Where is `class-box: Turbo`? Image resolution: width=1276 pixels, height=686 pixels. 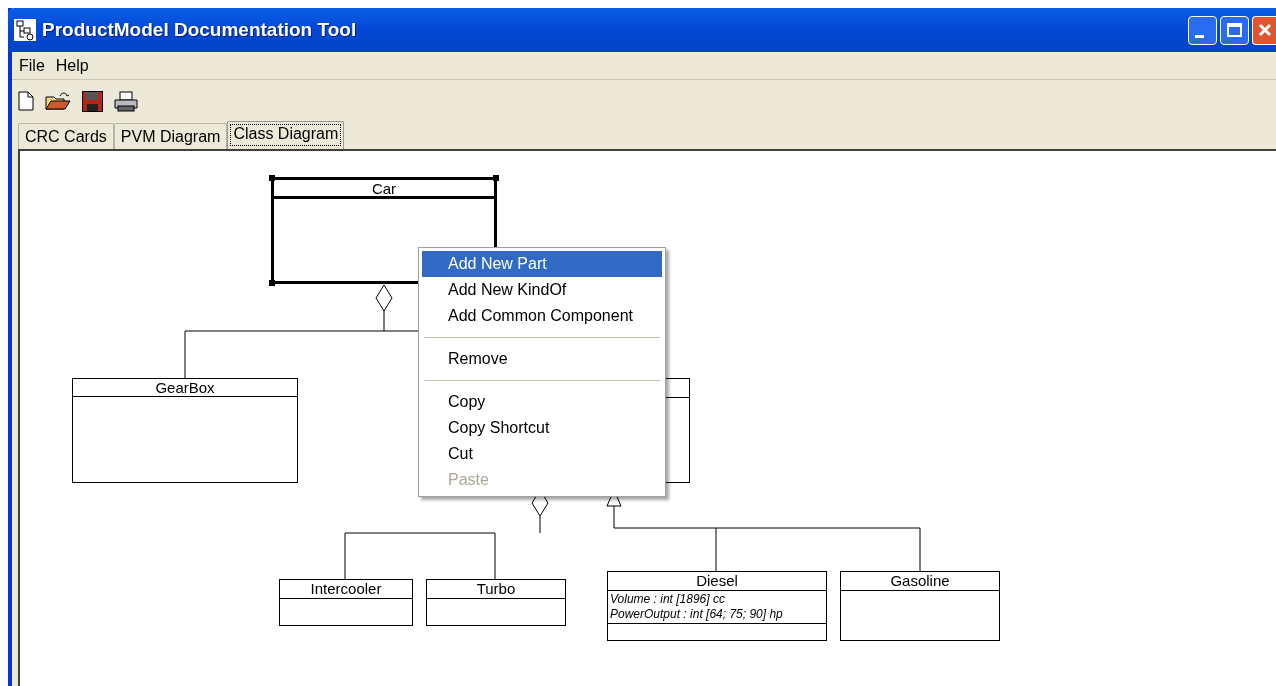 class-box: Turbo is located at coordinates (496, 602).